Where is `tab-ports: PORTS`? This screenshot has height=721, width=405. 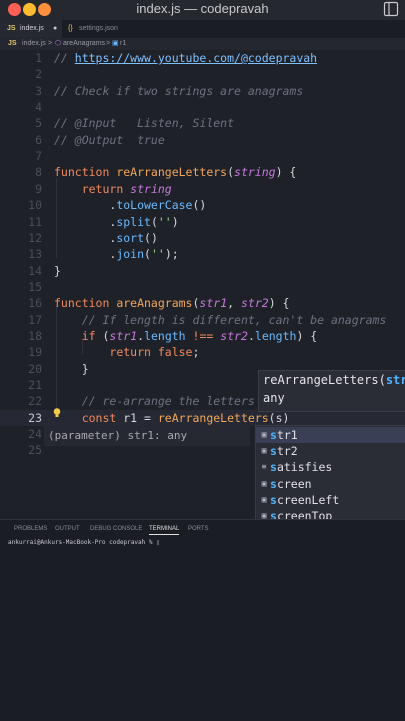 tab-ports: PORTS is located at coordinates (198, 529).